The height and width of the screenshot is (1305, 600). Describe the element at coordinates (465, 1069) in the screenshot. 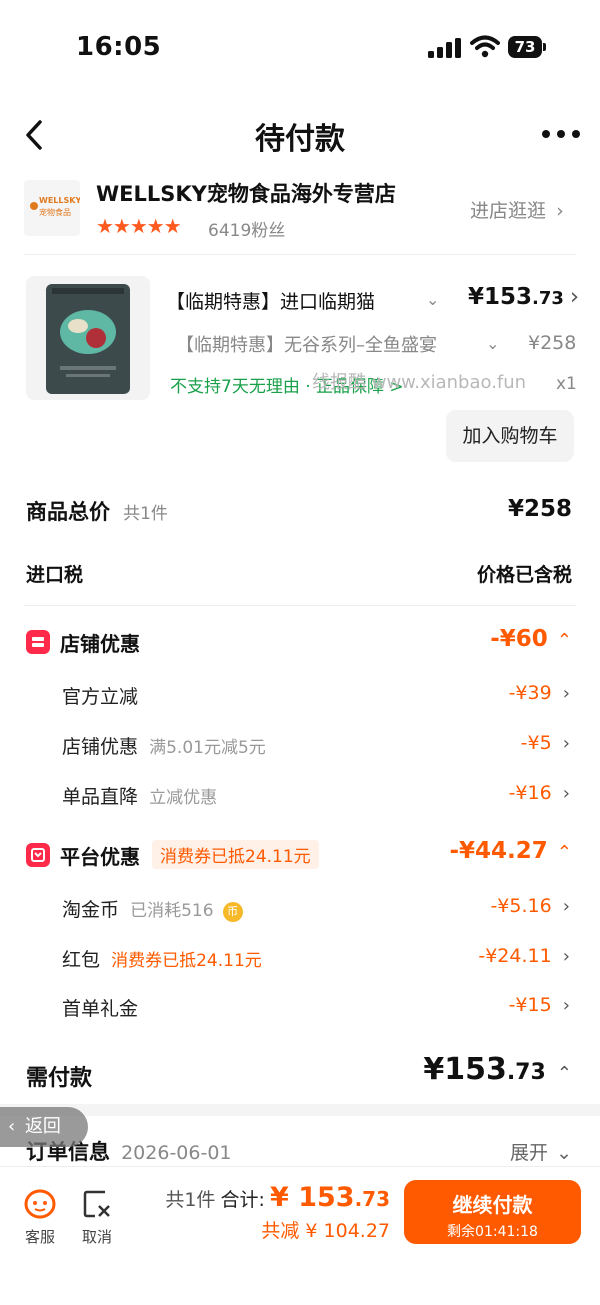

I see `payable-amount-main: ¥153` at that location.